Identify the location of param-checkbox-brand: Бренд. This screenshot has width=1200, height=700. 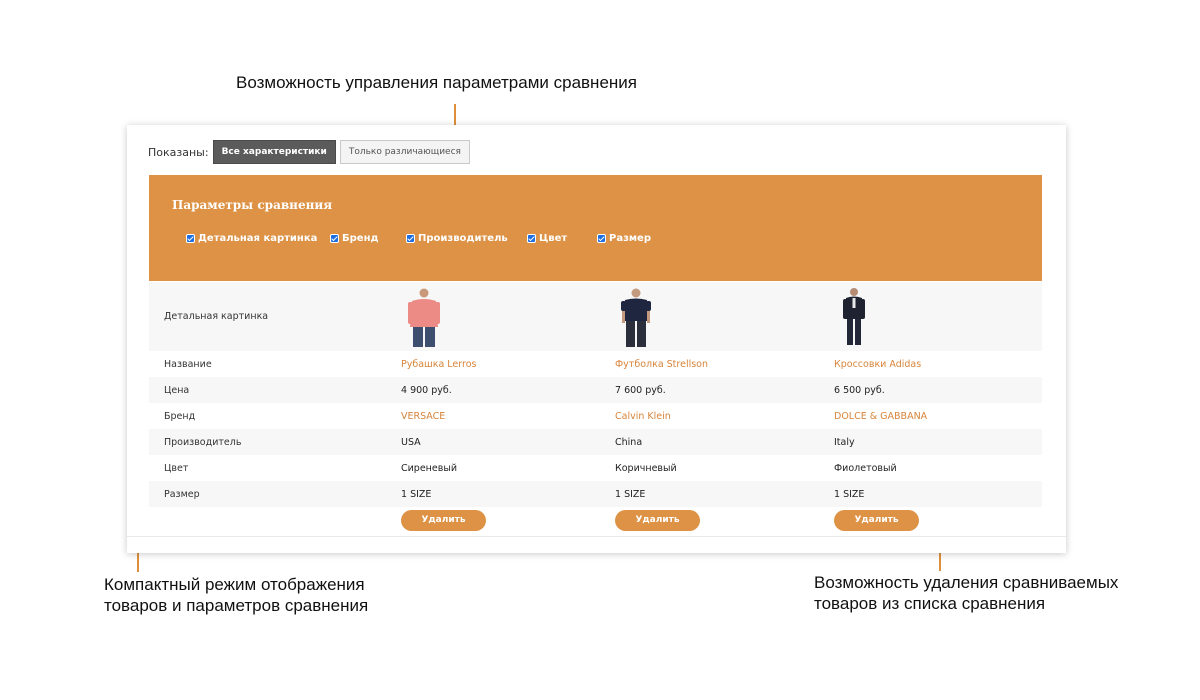
(354, 238).